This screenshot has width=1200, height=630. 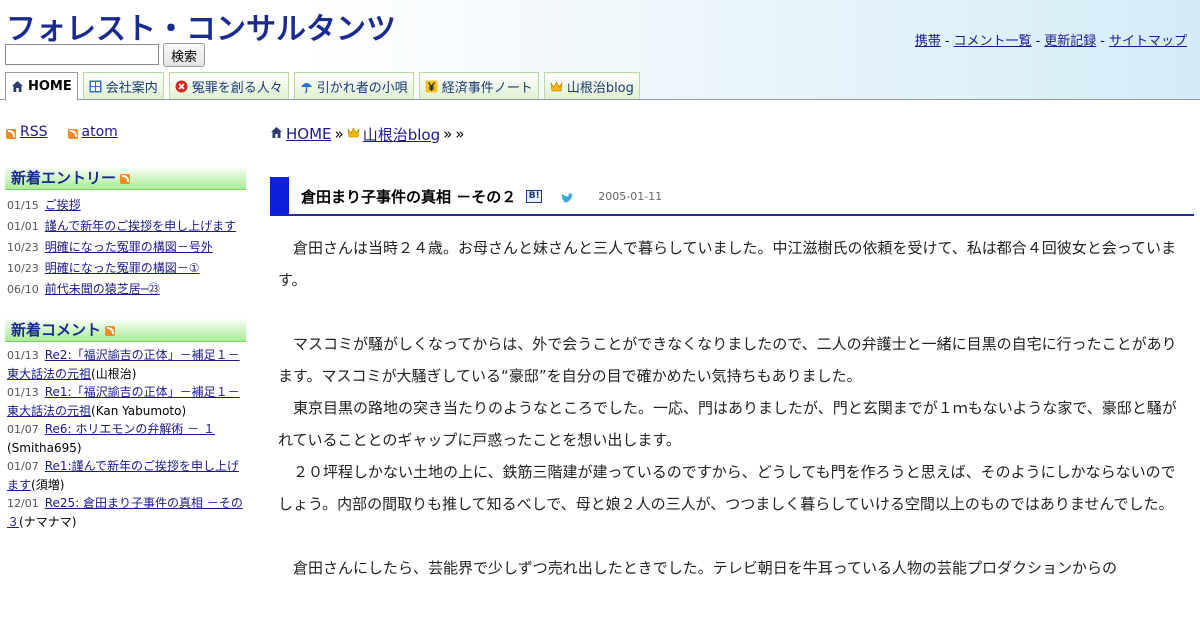 I want to click on twitter-icon, so click(x=567, y=196).